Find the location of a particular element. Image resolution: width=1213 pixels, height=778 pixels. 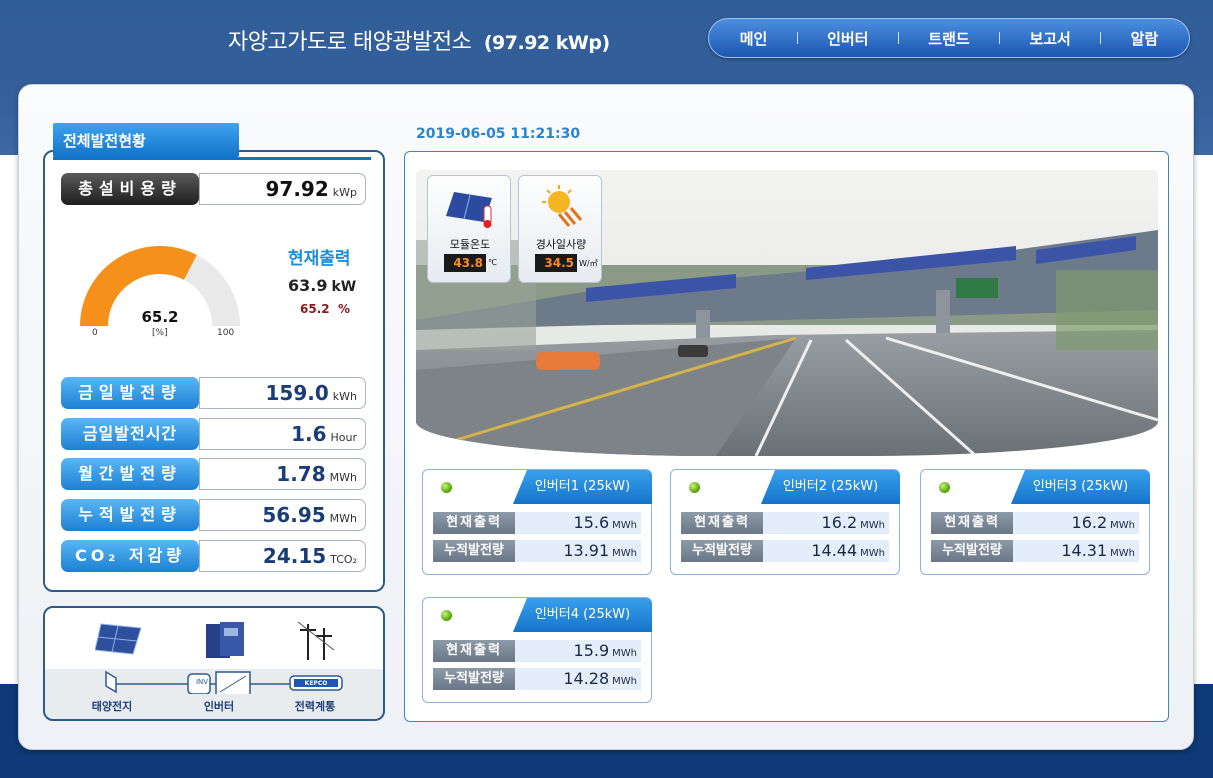

gauge-max: 100 is located at coordinates (226, 333).